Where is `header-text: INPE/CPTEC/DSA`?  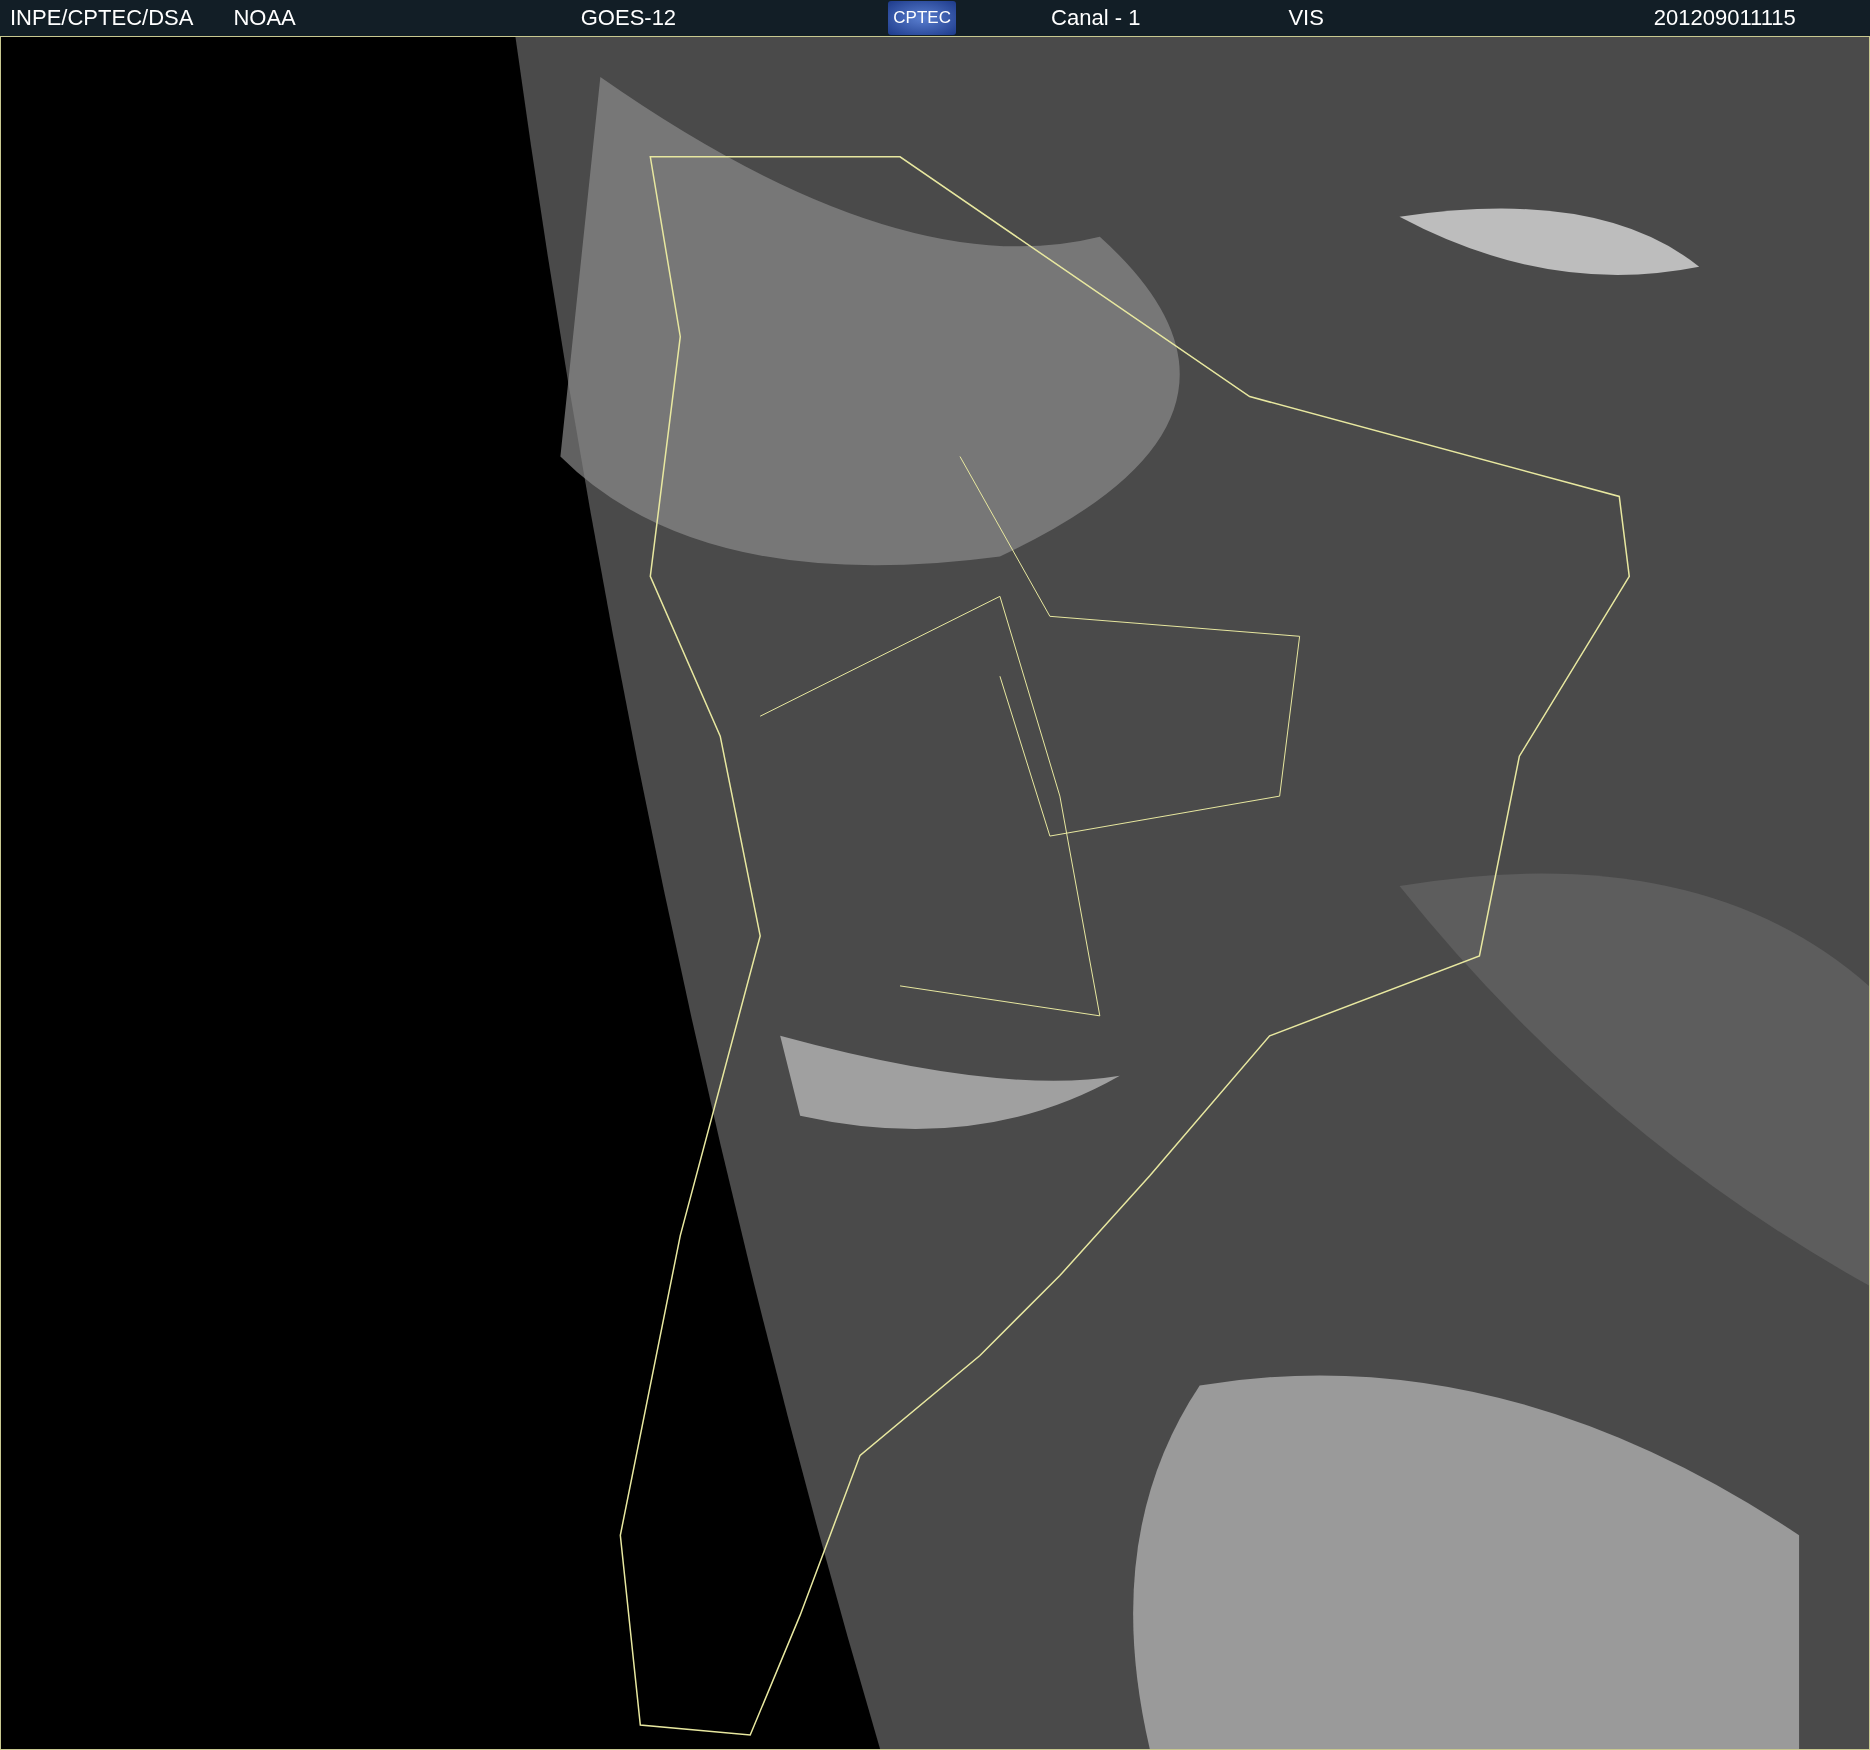
header-text: INPE/CPTEC/DSA is located at coordinates (102, 18).